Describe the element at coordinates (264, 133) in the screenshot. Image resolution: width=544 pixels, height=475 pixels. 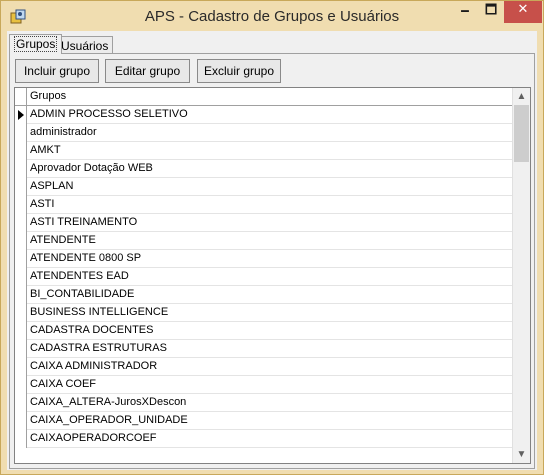
I see `table-row: administrador` at that location.